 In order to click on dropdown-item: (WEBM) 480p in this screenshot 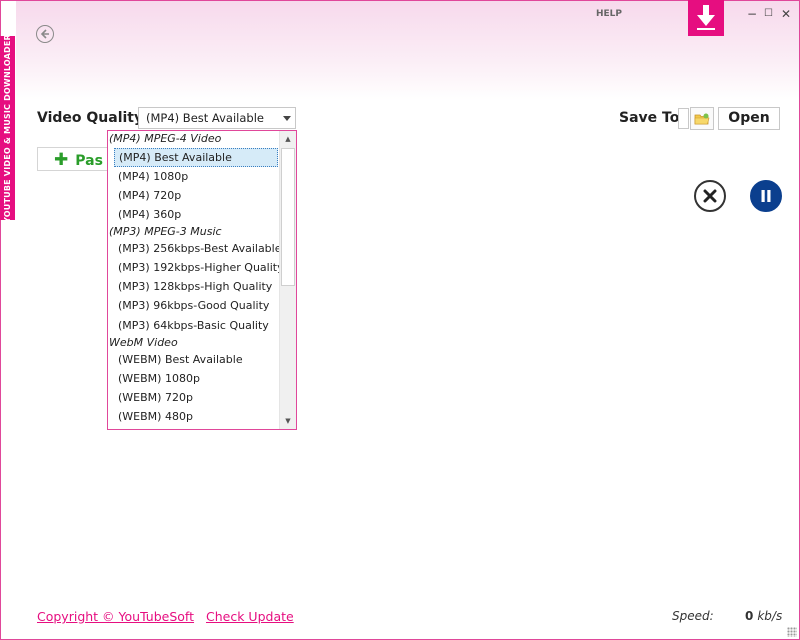, I will do `click(193, 416)`.